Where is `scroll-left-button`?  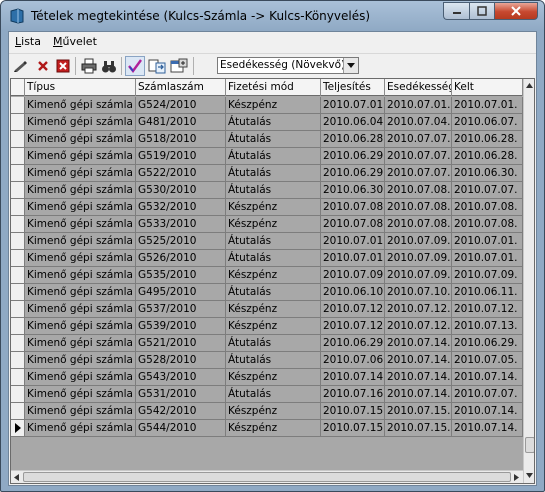
scroll-left-button is located at coordinates (16, 477).